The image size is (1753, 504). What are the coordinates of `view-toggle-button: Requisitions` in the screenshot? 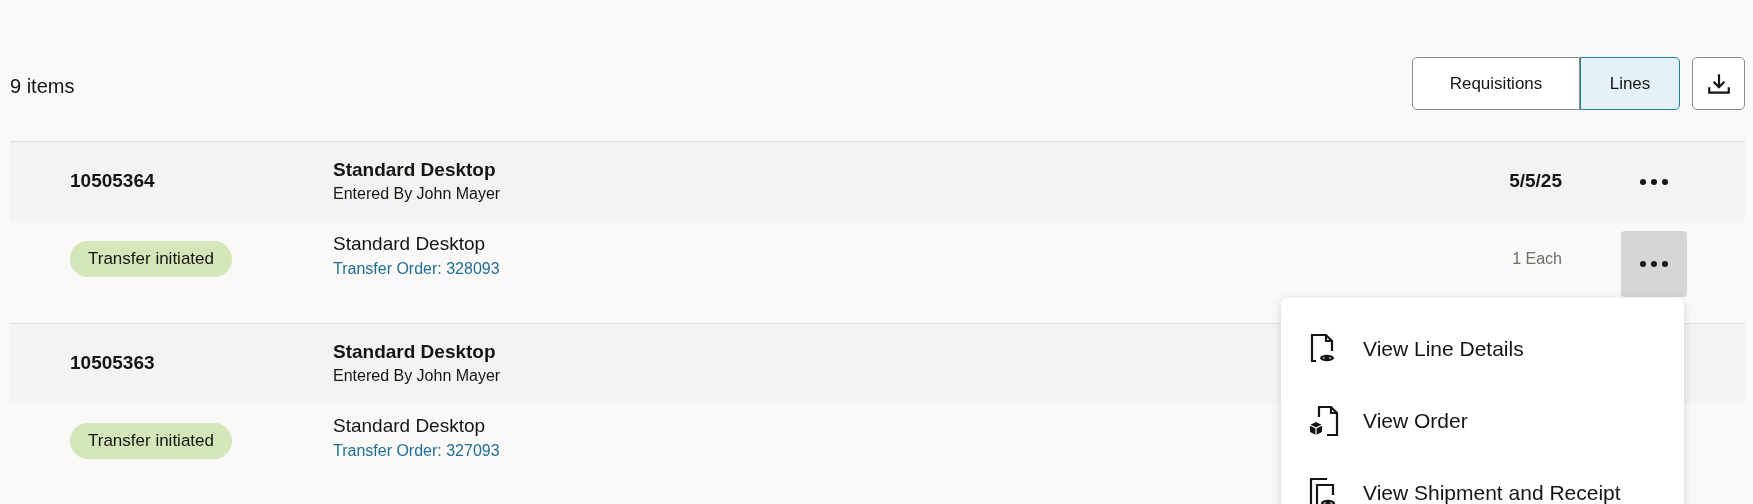 It's located at (1496, 83).